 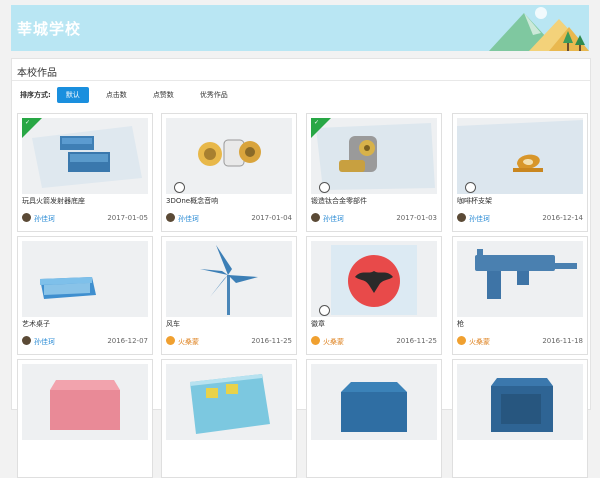 I want to click on section-title: 本校作品, so click(x=37, y=73).